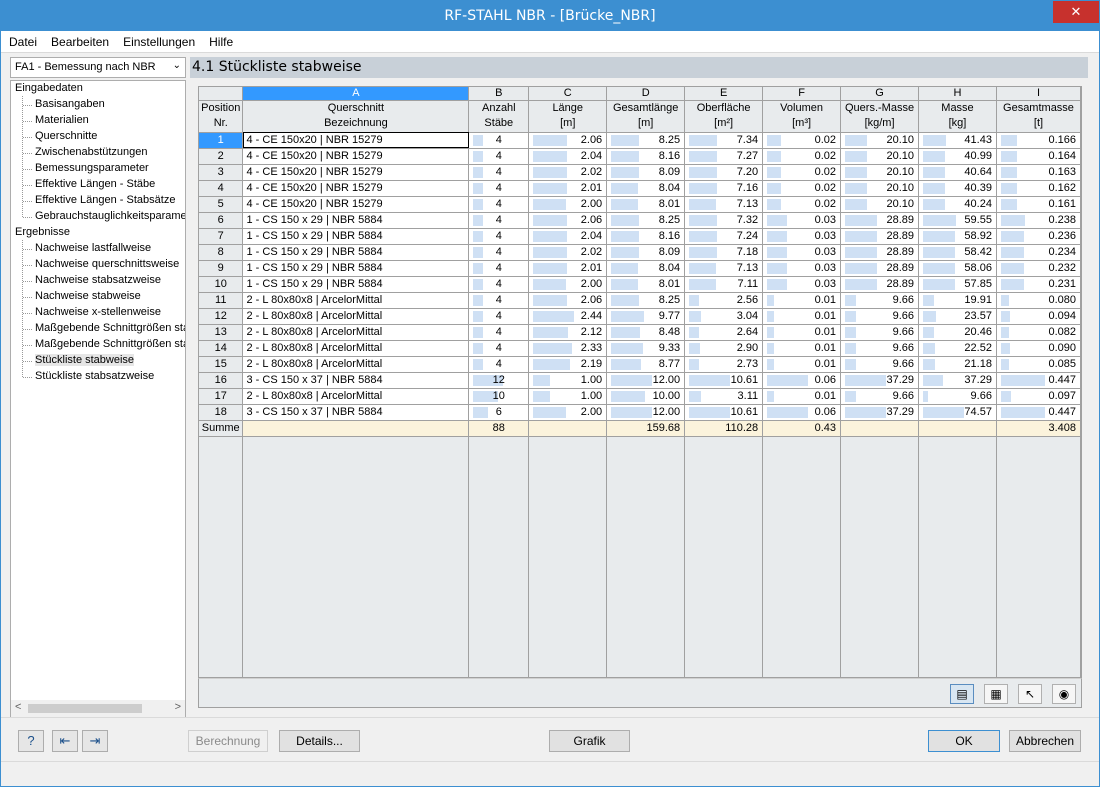 Image resolution: width=1100 pixels, height=787 pixels. Describe the element at coordinates (724, 236) in the screenshot. I see `value-cell-e: 7.24` at that location.